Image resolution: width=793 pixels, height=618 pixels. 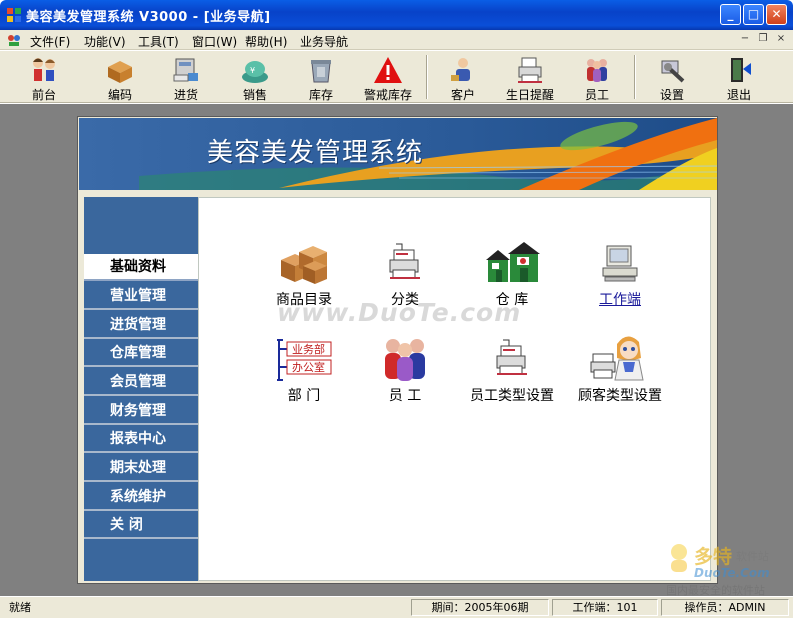 What do you see at coordinates (141, 296) in the screenshot?
I see `sidebar-item-business: 营业管理` at bounding box center [141, 296].